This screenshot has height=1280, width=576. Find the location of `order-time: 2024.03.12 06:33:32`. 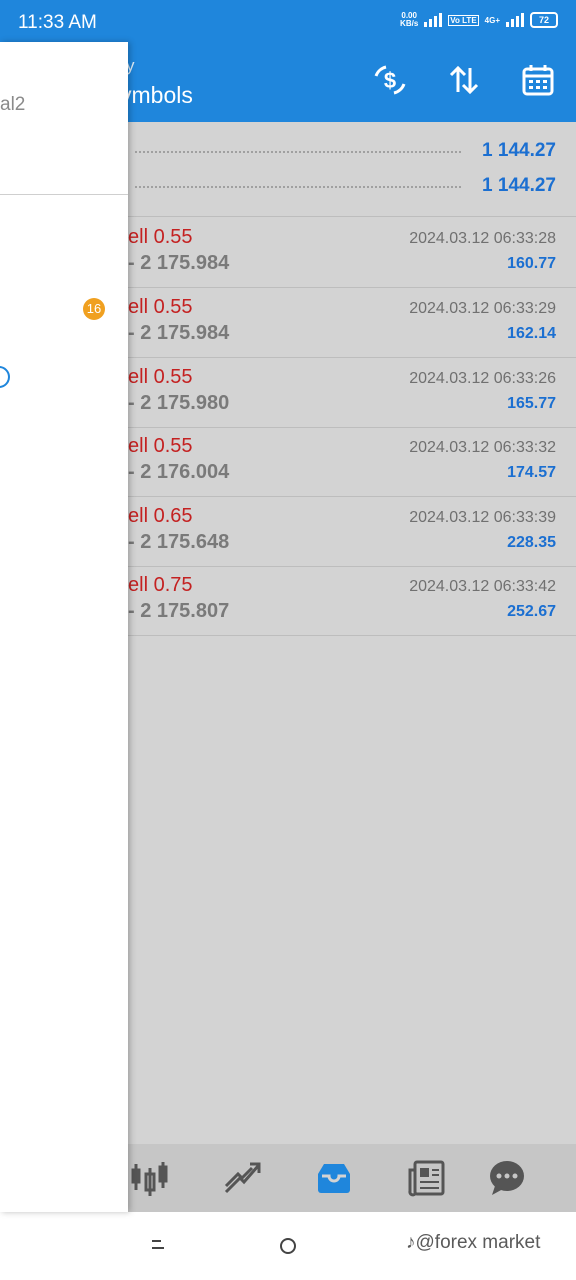

order-time: 2024.03.12 06:33:32 is located at coordinates (482, 447).